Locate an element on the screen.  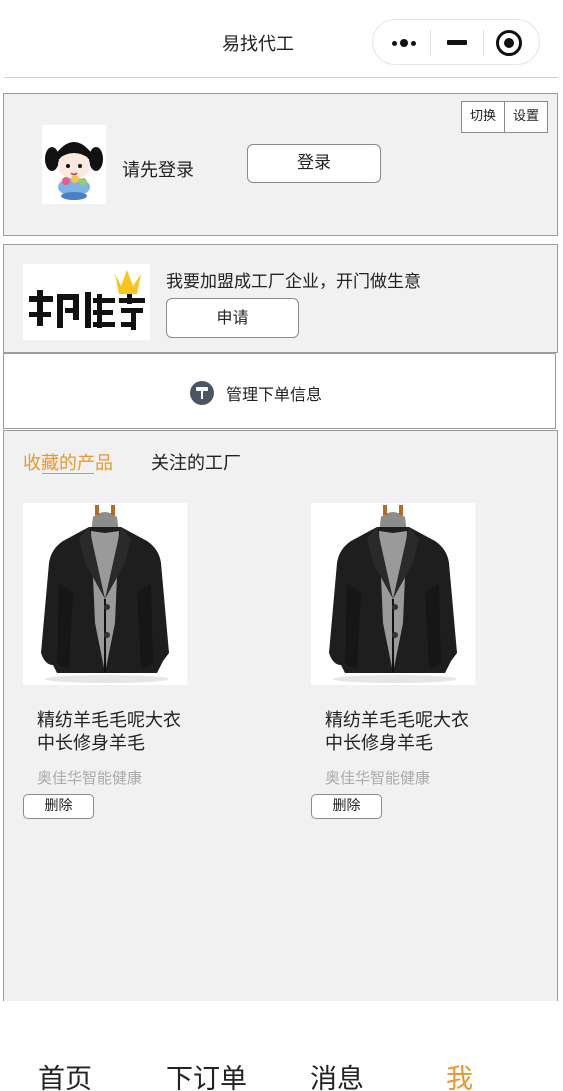
mini-program-capsule is located at coordinates (456, 42).